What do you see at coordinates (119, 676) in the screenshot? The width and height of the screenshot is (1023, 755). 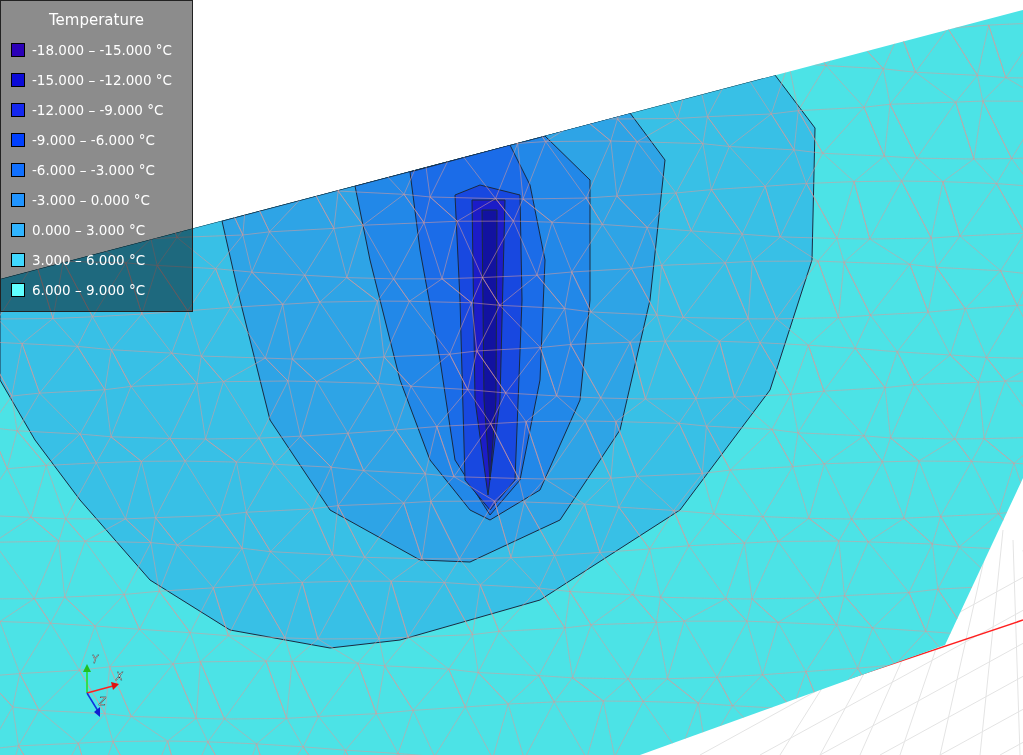 I see `axis-x-label: X` at bounding box center [119, 676].